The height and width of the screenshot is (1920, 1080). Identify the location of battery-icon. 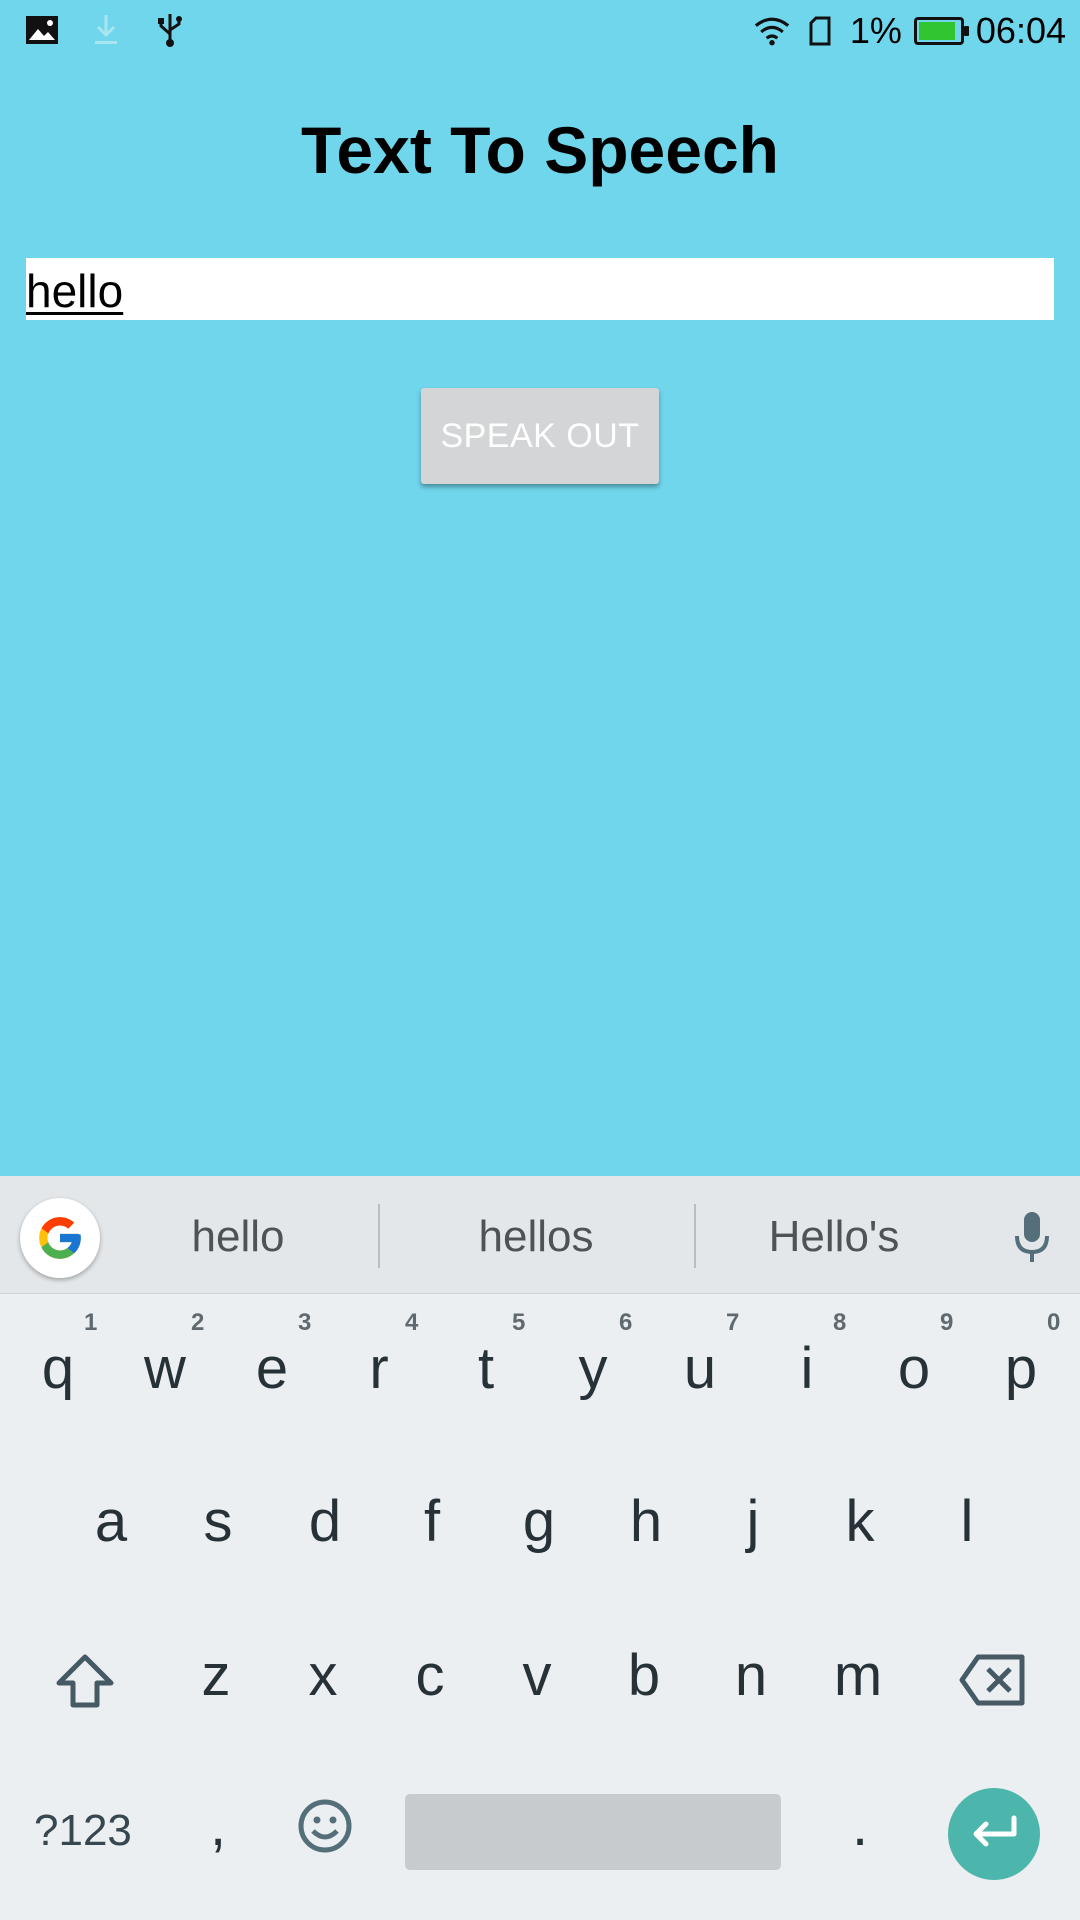
(941, 31).